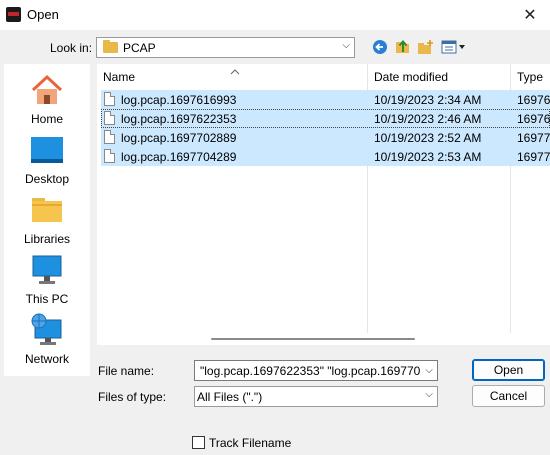 The height and width of the screenshot is (455, 550). I want to click on place-label: Home, so click(46, 119).